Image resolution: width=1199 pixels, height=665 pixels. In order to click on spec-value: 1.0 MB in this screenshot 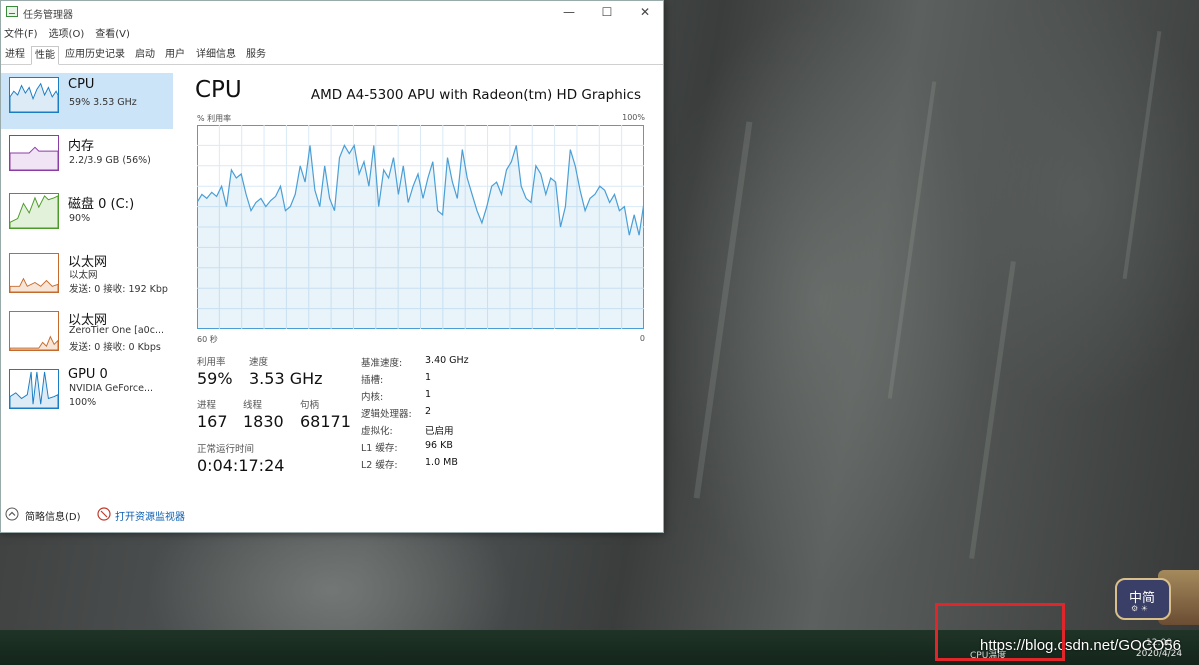, I will do `click(441, 462)`.